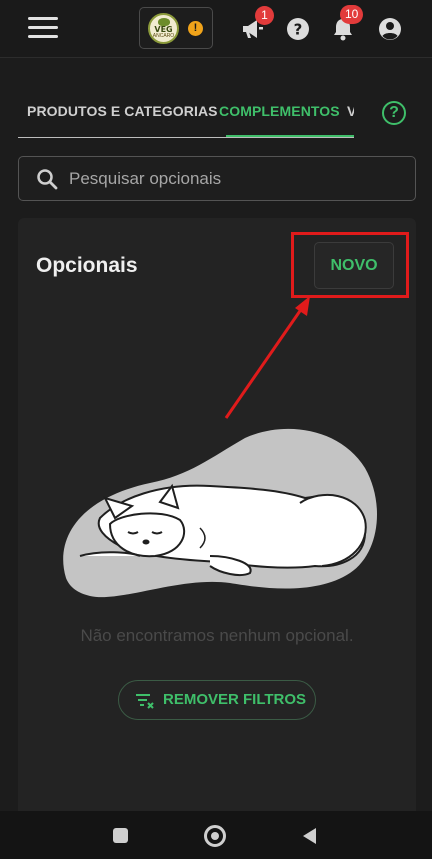 The image size is (432, 859). I want to click on search-input, so click(234, 178).